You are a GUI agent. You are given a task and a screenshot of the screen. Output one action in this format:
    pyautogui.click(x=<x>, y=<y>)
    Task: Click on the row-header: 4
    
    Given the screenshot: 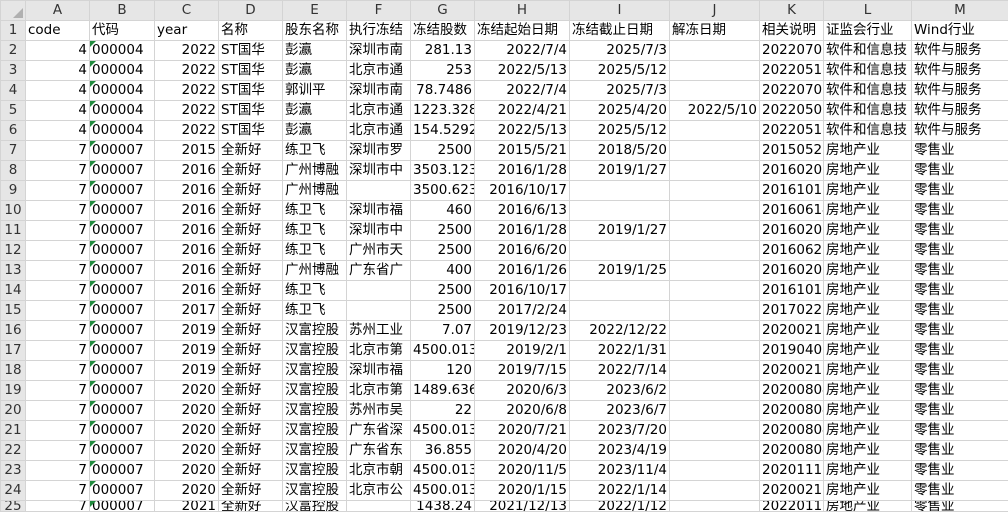 What is the action you would take?
    pyautogui.click(x=13, y=90)
    